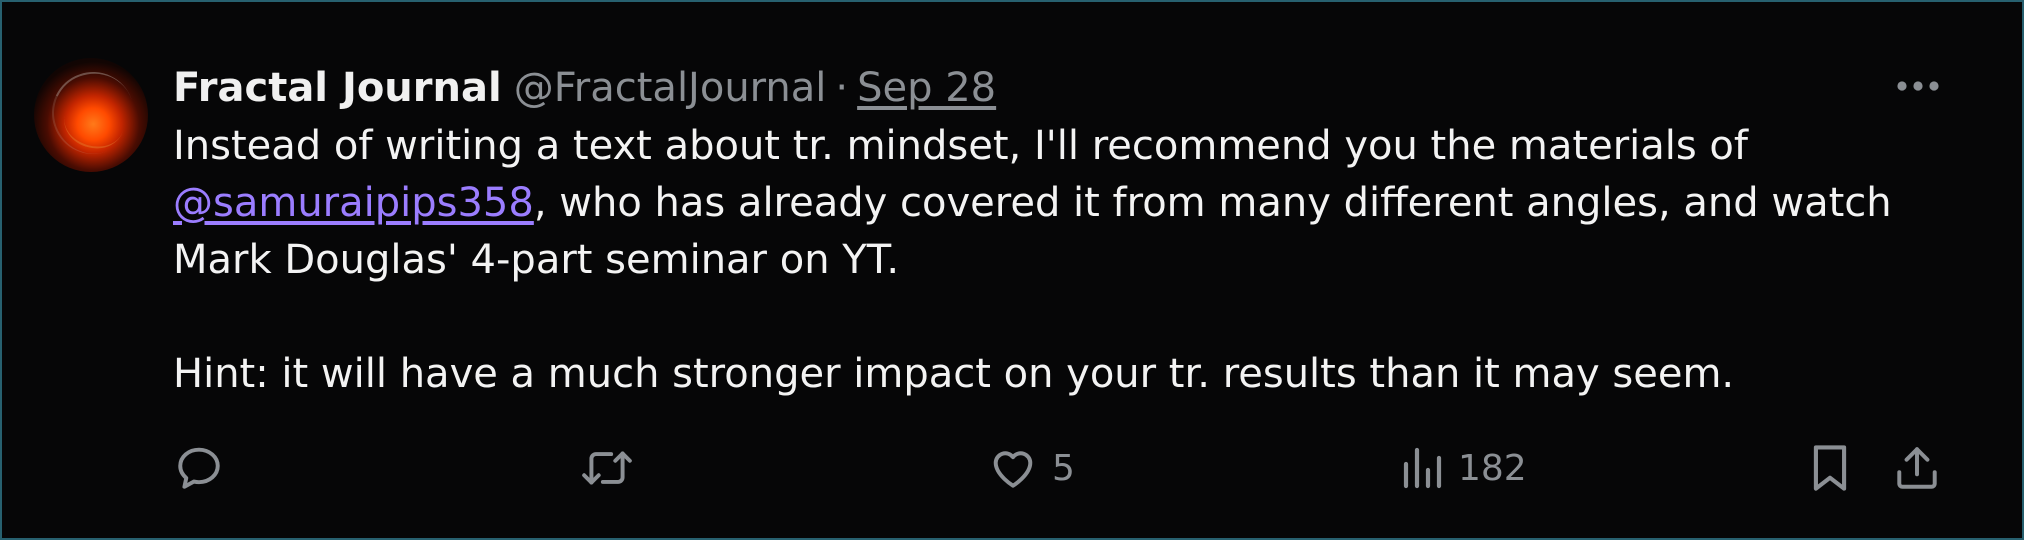 The image size is (2024, 540). What do you see at coordinates (670, 88) in the screenshot?
I see `author-handle: @FractalJournal` at bounding box center [670, 88].